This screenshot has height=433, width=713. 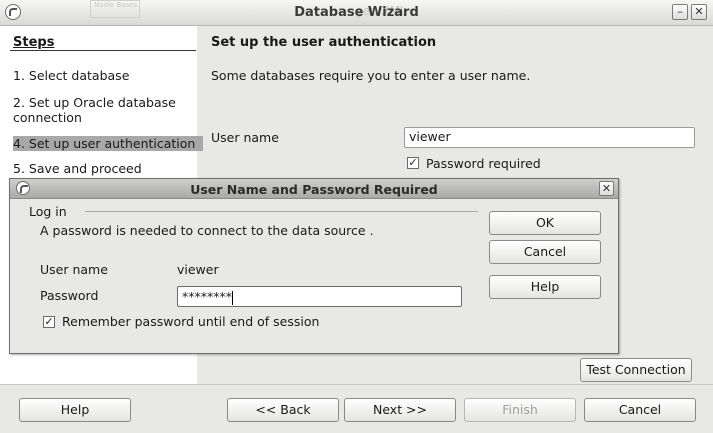 What do you see at coordinates (545, 252) in the screenshot?
I see `dialog-cancel-button: Cancel` at bounding box center [545, 252].